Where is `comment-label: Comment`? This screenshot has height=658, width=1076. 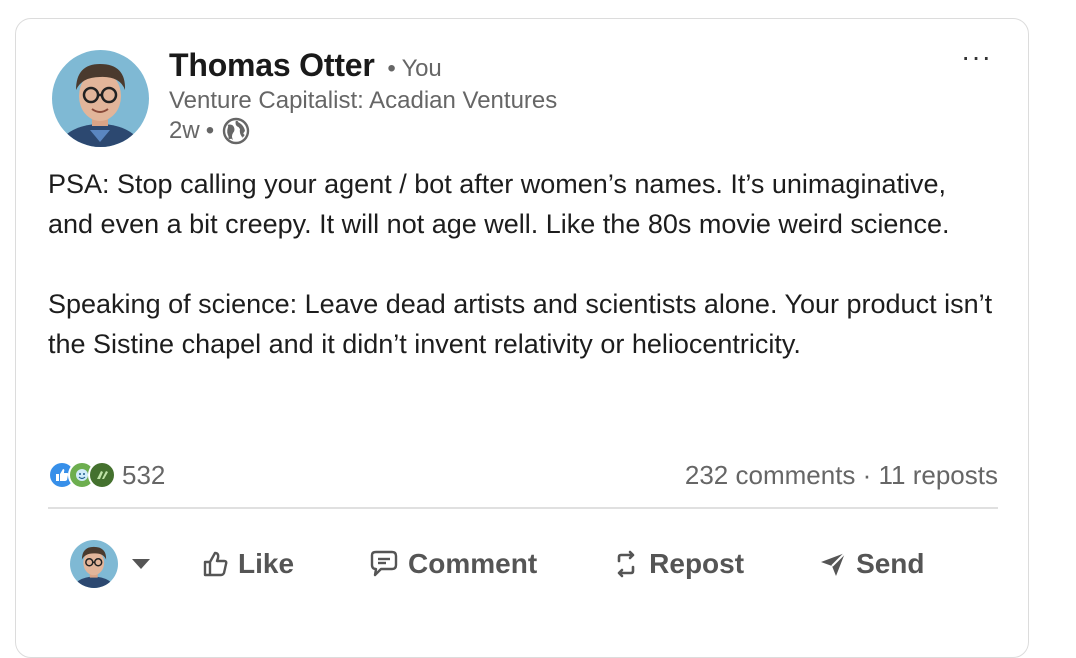 comment-label: Comment is located at coordinates (473, 563).